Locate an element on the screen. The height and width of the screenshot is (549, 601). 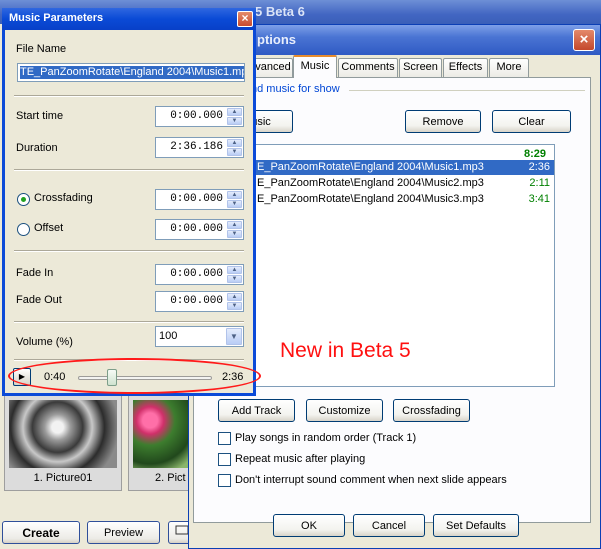
crossfading-value: 0:00.000 is located at coordinates (196, 199).